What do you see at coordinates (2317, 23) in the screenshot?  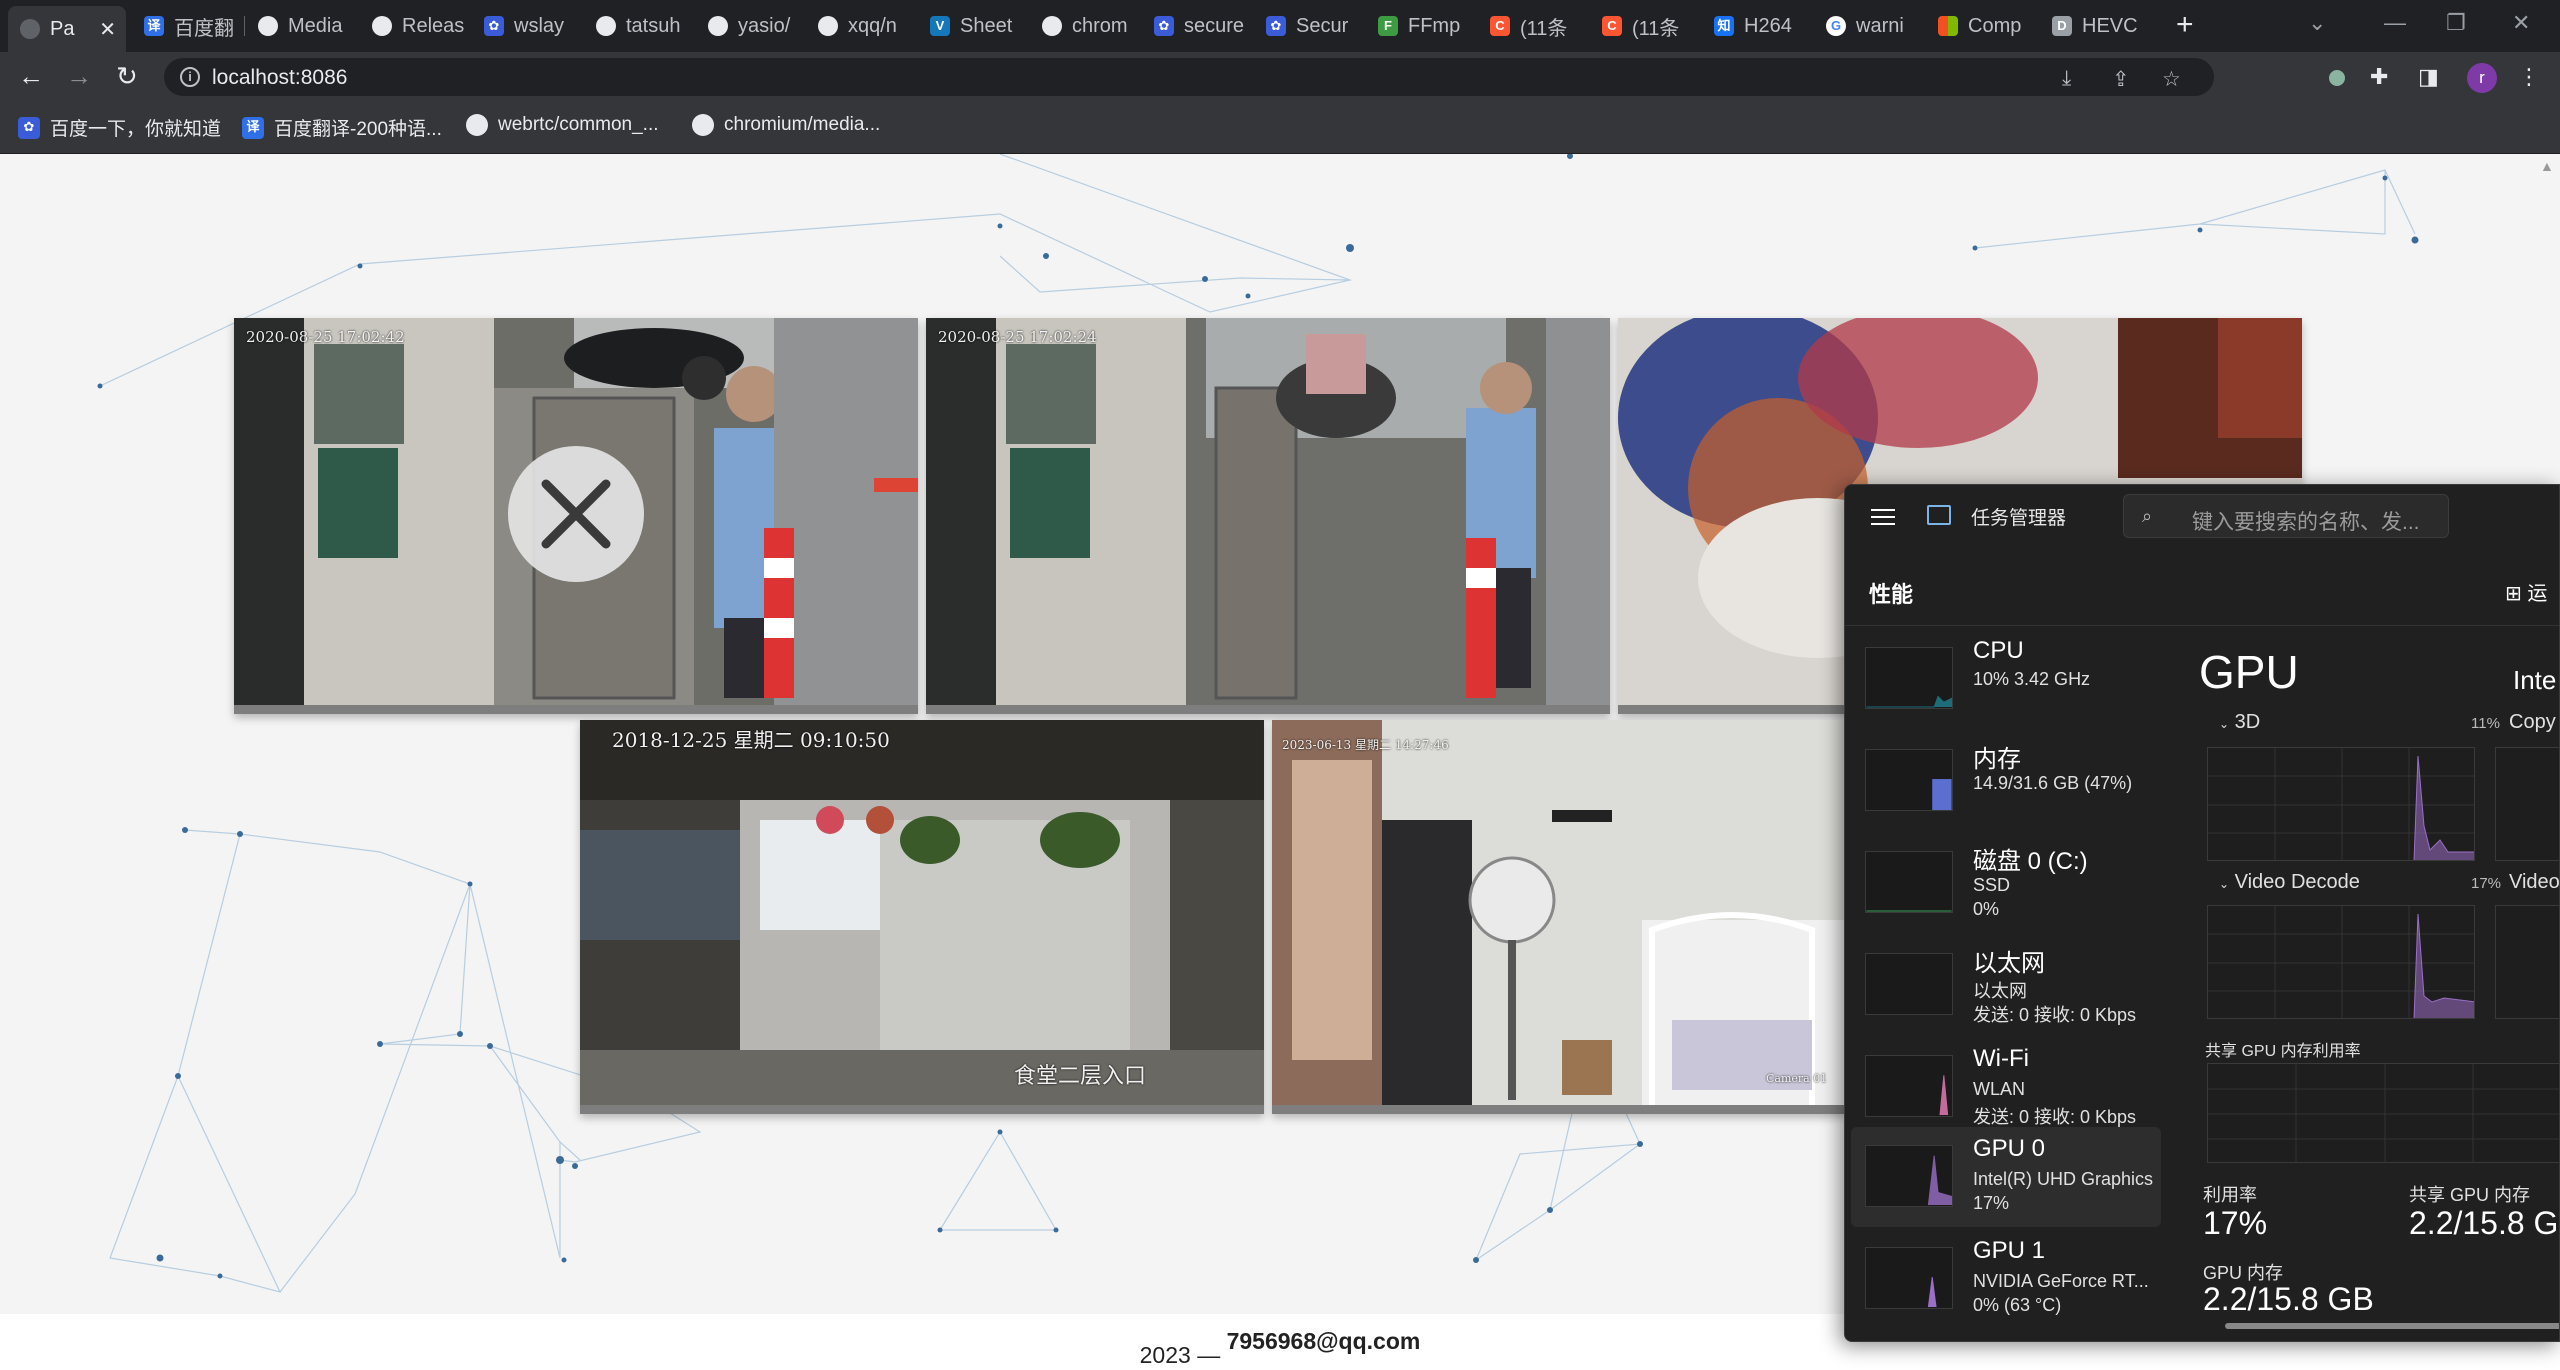 I see `tab-search-icon: ⌄` at bounding box center [2317, 23].